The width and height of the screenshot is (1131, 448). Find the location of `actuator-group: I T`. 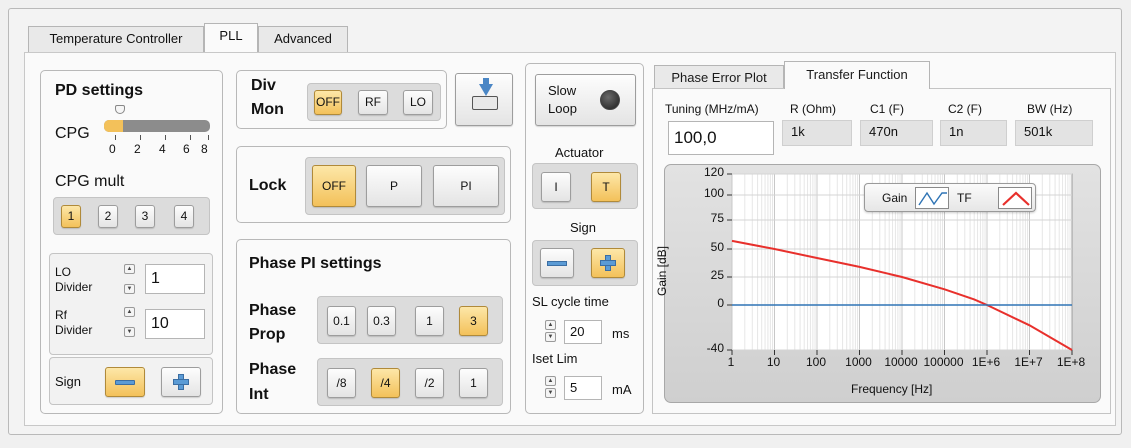

actuator-group: I T is located at coordinates (585, 186).